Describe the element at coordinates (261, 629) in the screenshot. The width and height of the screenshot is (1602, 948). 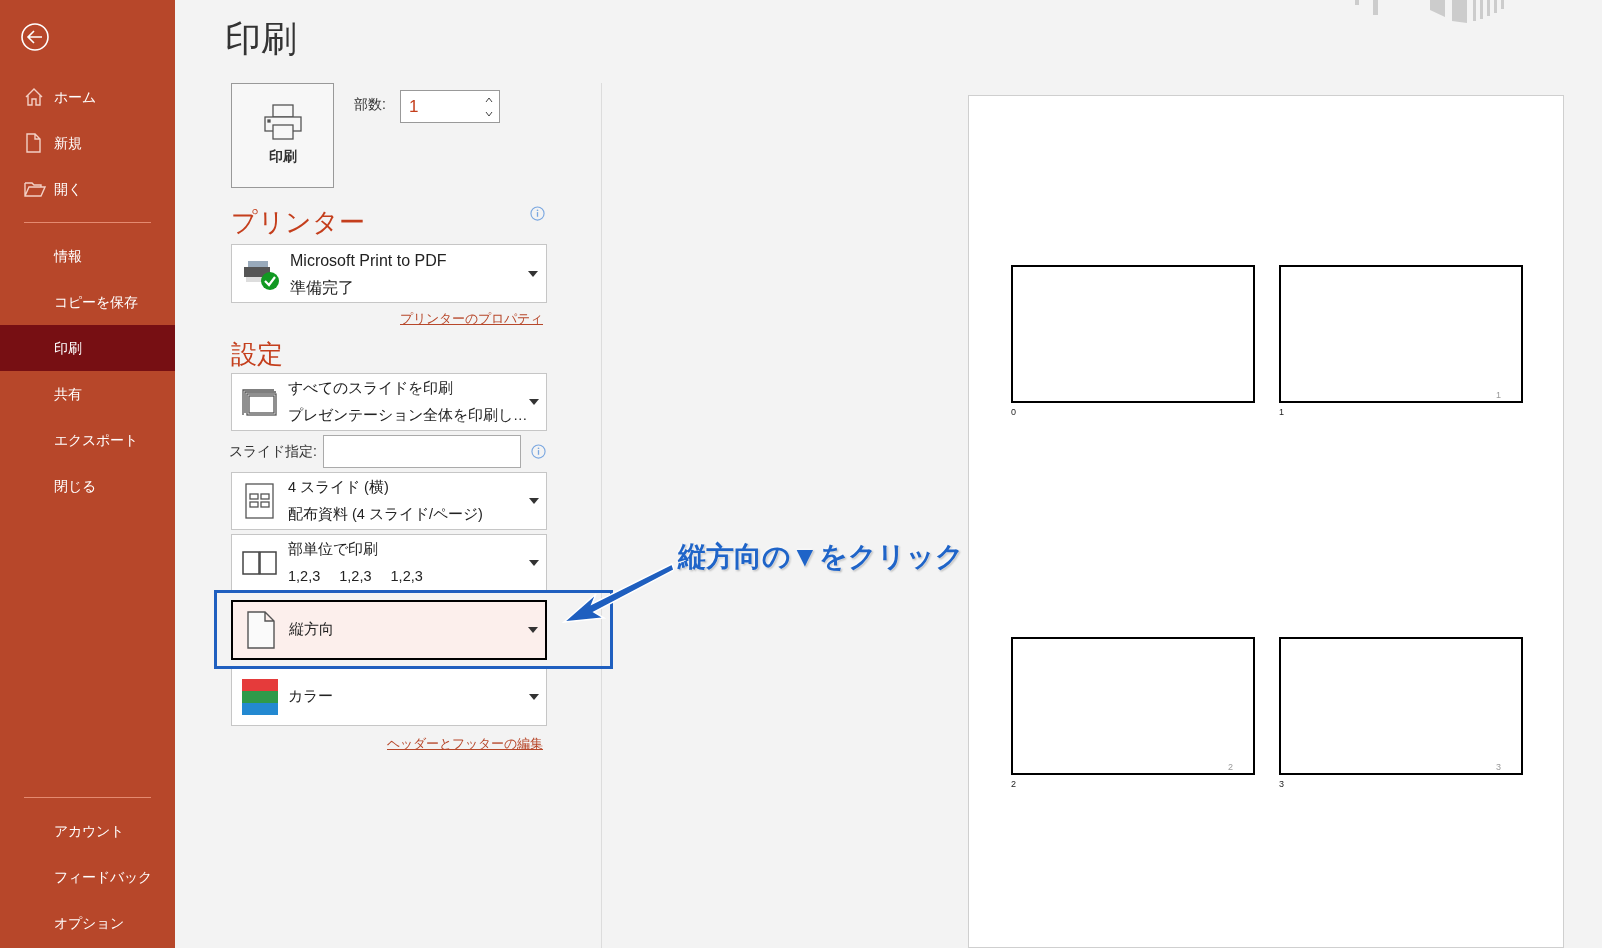
I see `page-icon` at that location.